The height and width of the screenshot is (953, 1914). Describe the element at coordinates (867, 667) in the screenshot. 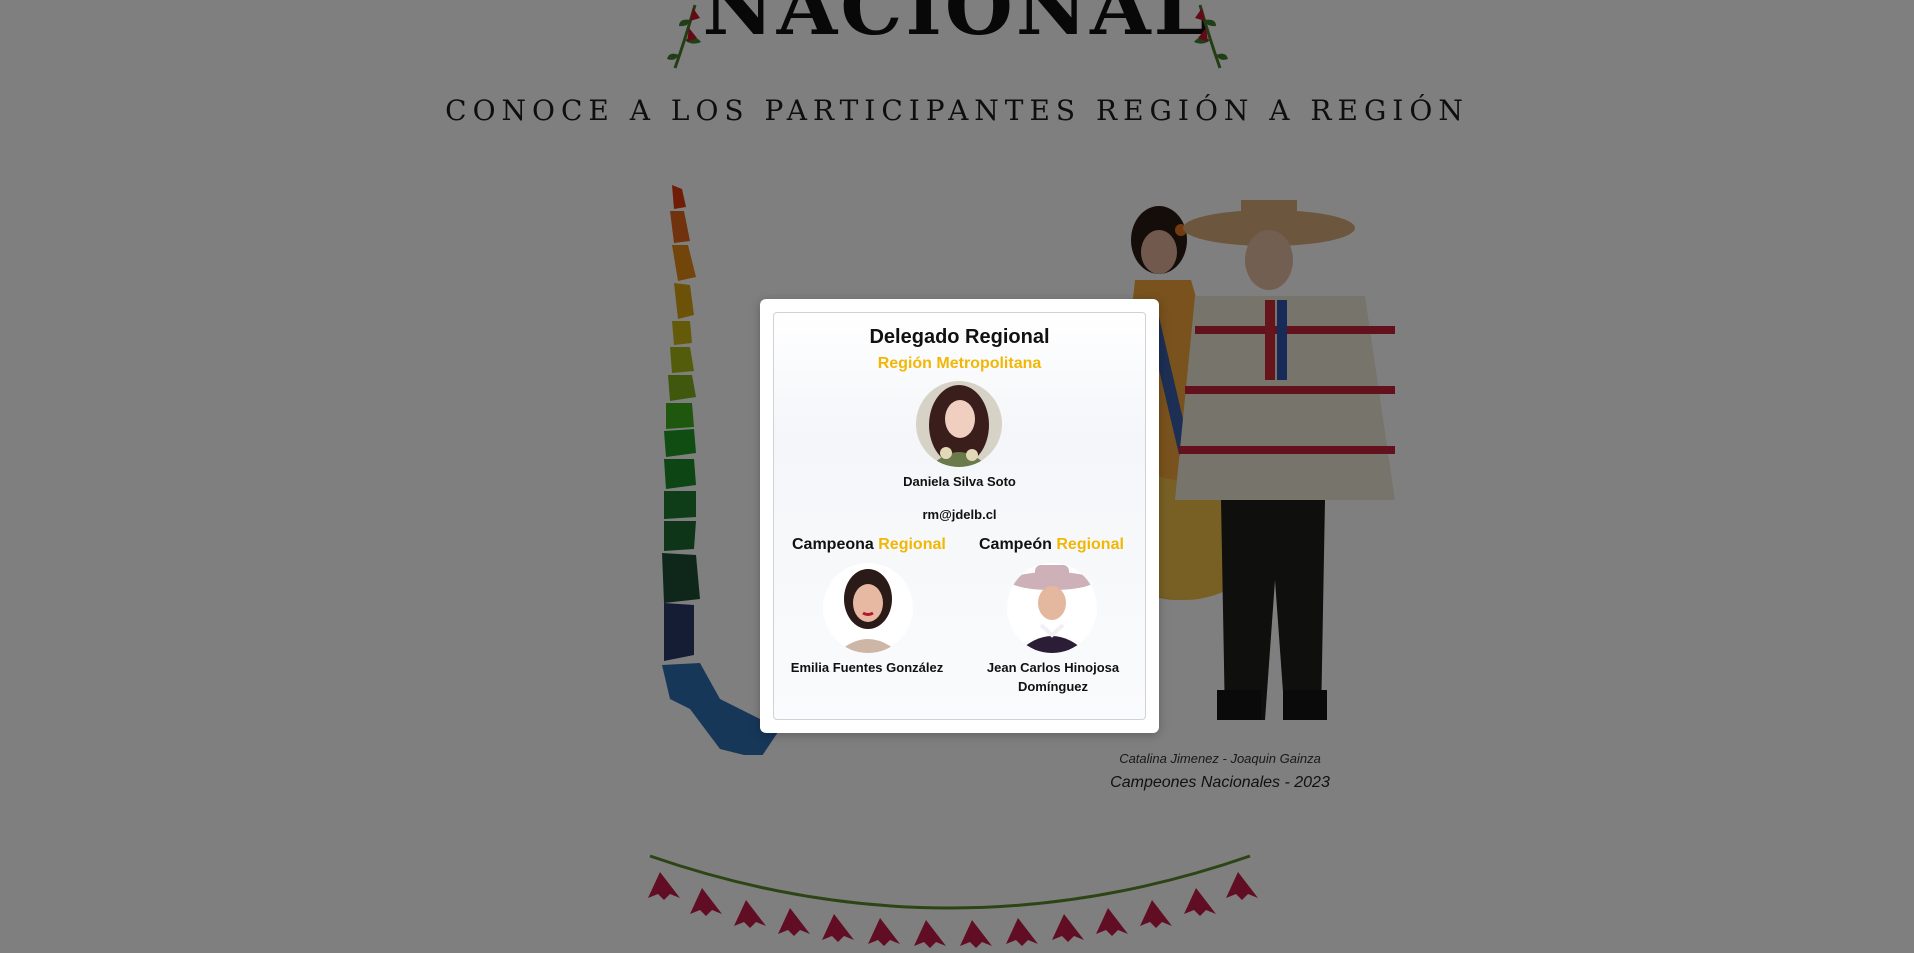

I see `champion-female-name: Emilia Fuentes González` at that location.